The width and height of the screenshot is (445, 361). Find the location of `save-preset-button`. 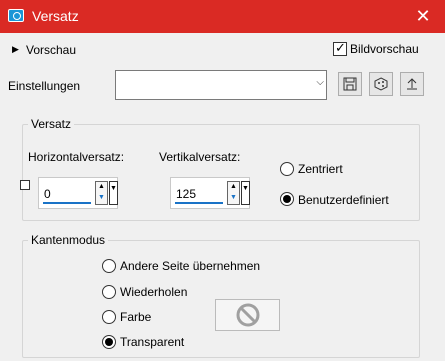

save-preset-button is located at coordinates (350, 84).